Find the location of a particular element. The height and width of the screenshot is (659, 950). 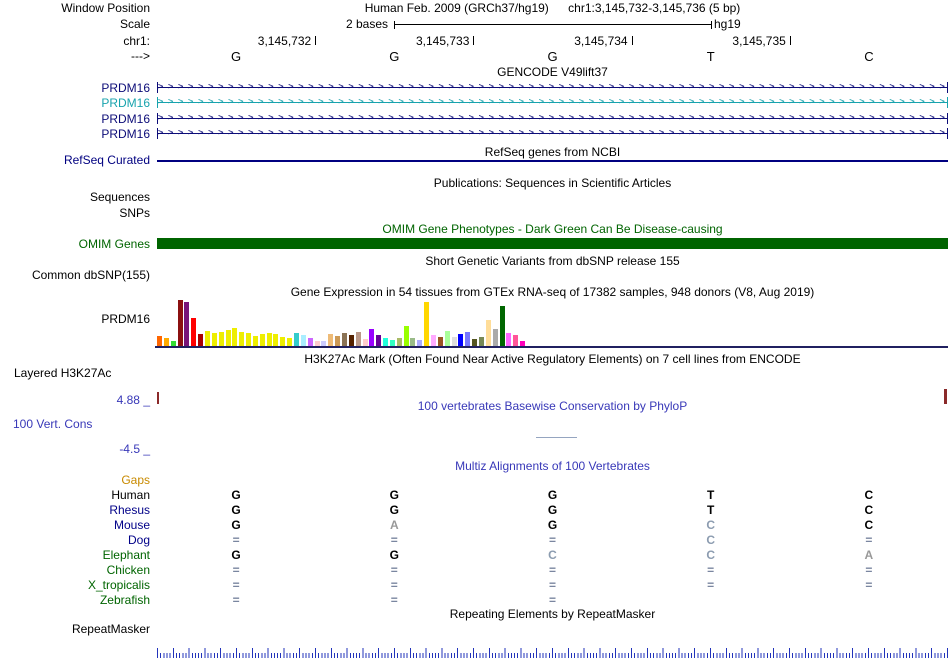

coordinate-tick is located at coordinates (790, 40).